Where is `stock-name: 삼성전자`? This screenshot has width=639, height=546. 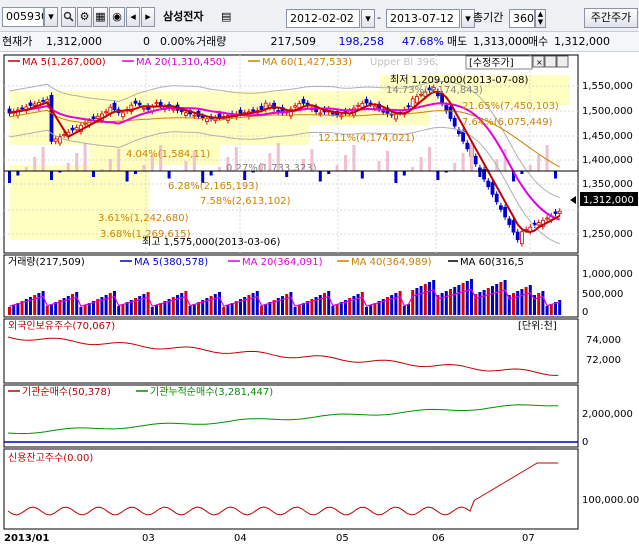 stock-name: 삼성전자 is located at coordinates (183, 16).